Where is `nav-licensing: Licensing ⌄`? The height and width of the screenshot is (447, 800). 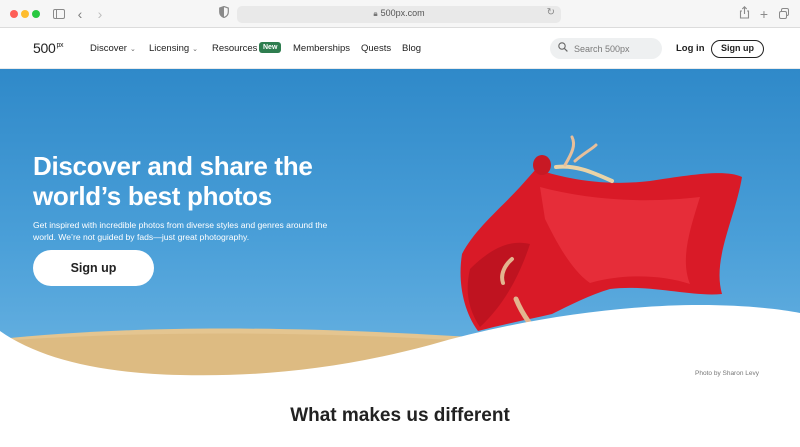 nav-licensing: Licensing ⌄ is located at coordinates (173, 48).